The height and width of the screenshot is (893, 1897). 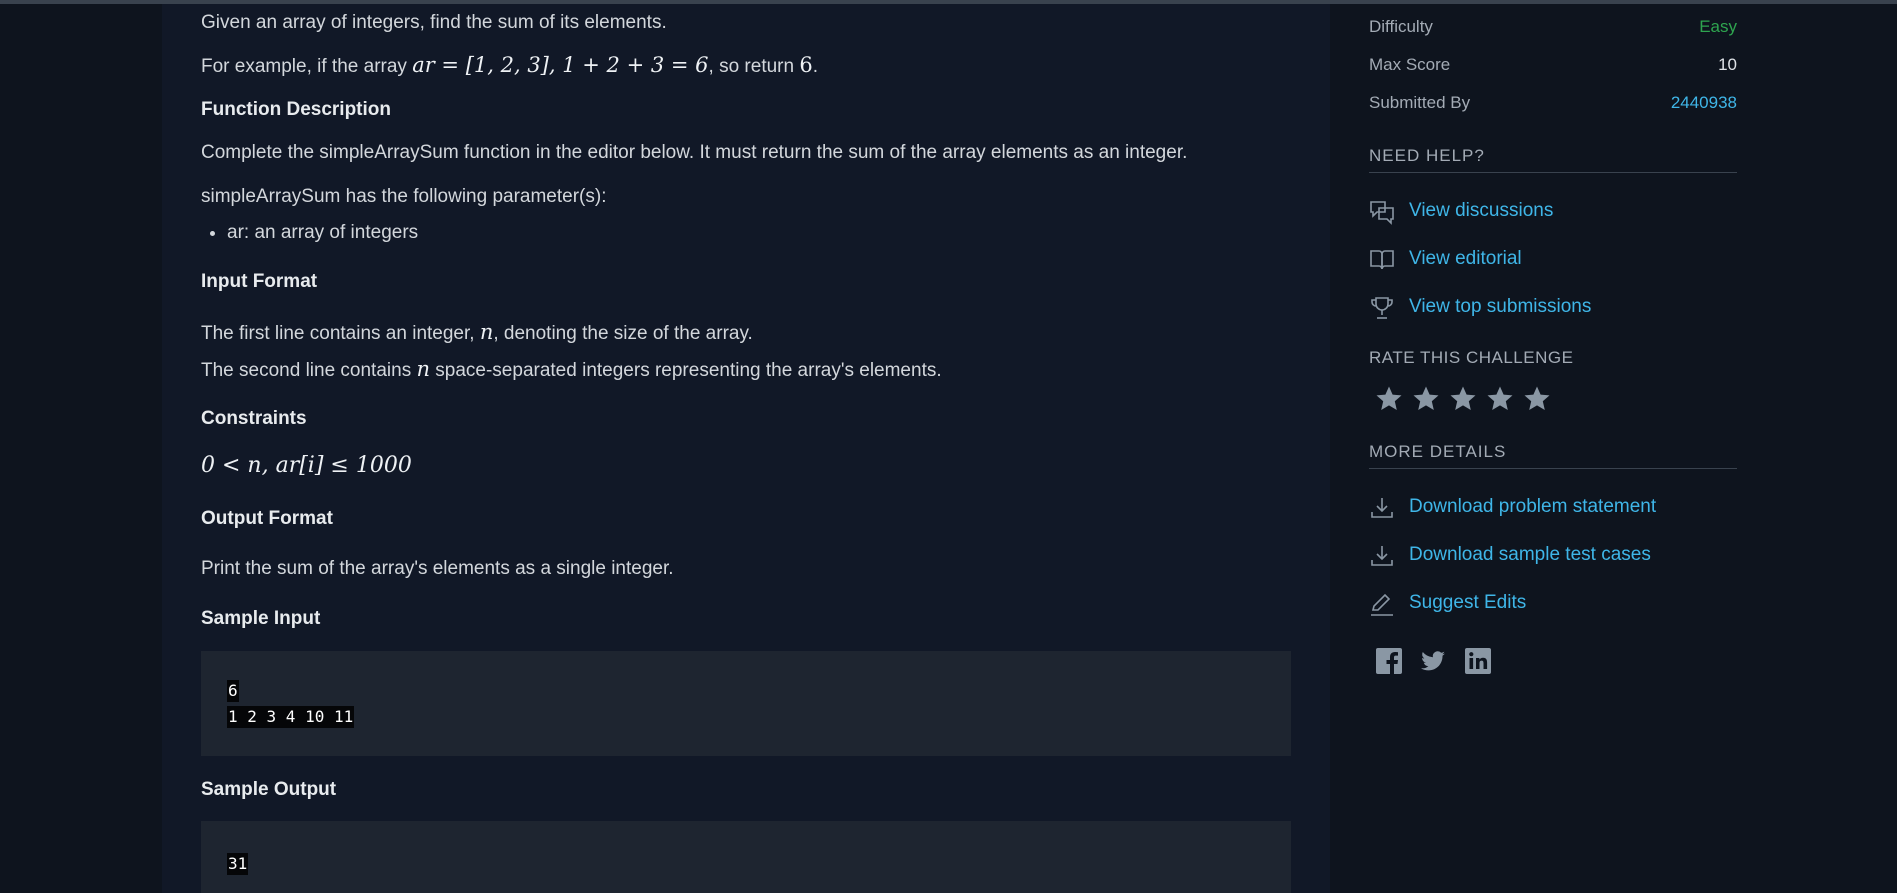 I want to click on view-editorial-link: View editorial, so click(x=1553, y=260).